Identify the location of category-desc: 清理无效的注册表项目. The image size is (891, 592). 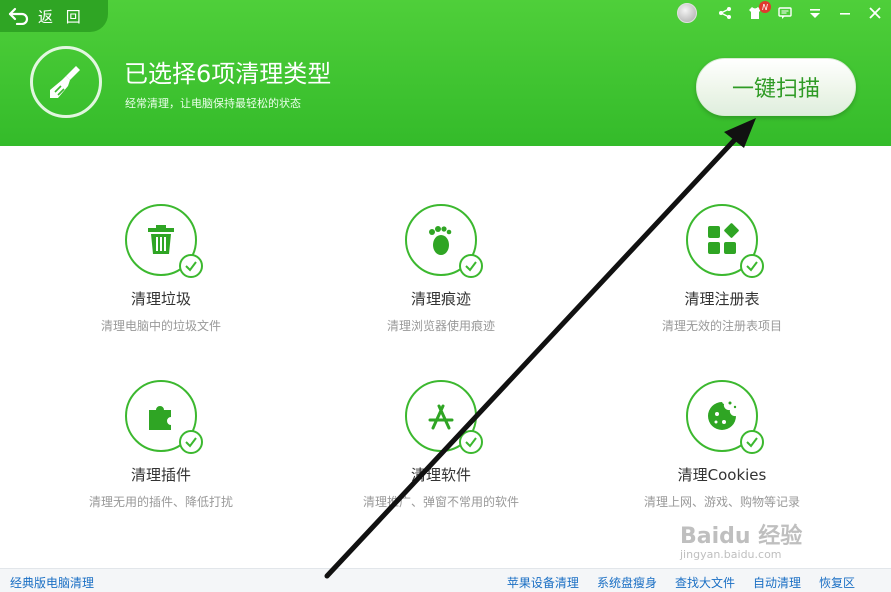
(721, 326).